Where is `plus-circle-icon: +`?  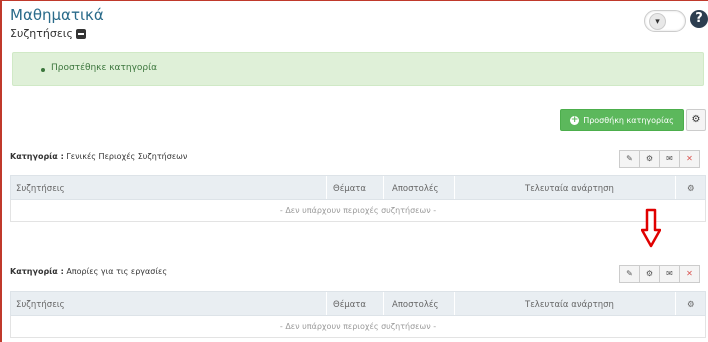
plus-circle-icon: + is located at coordinates (575, 119).